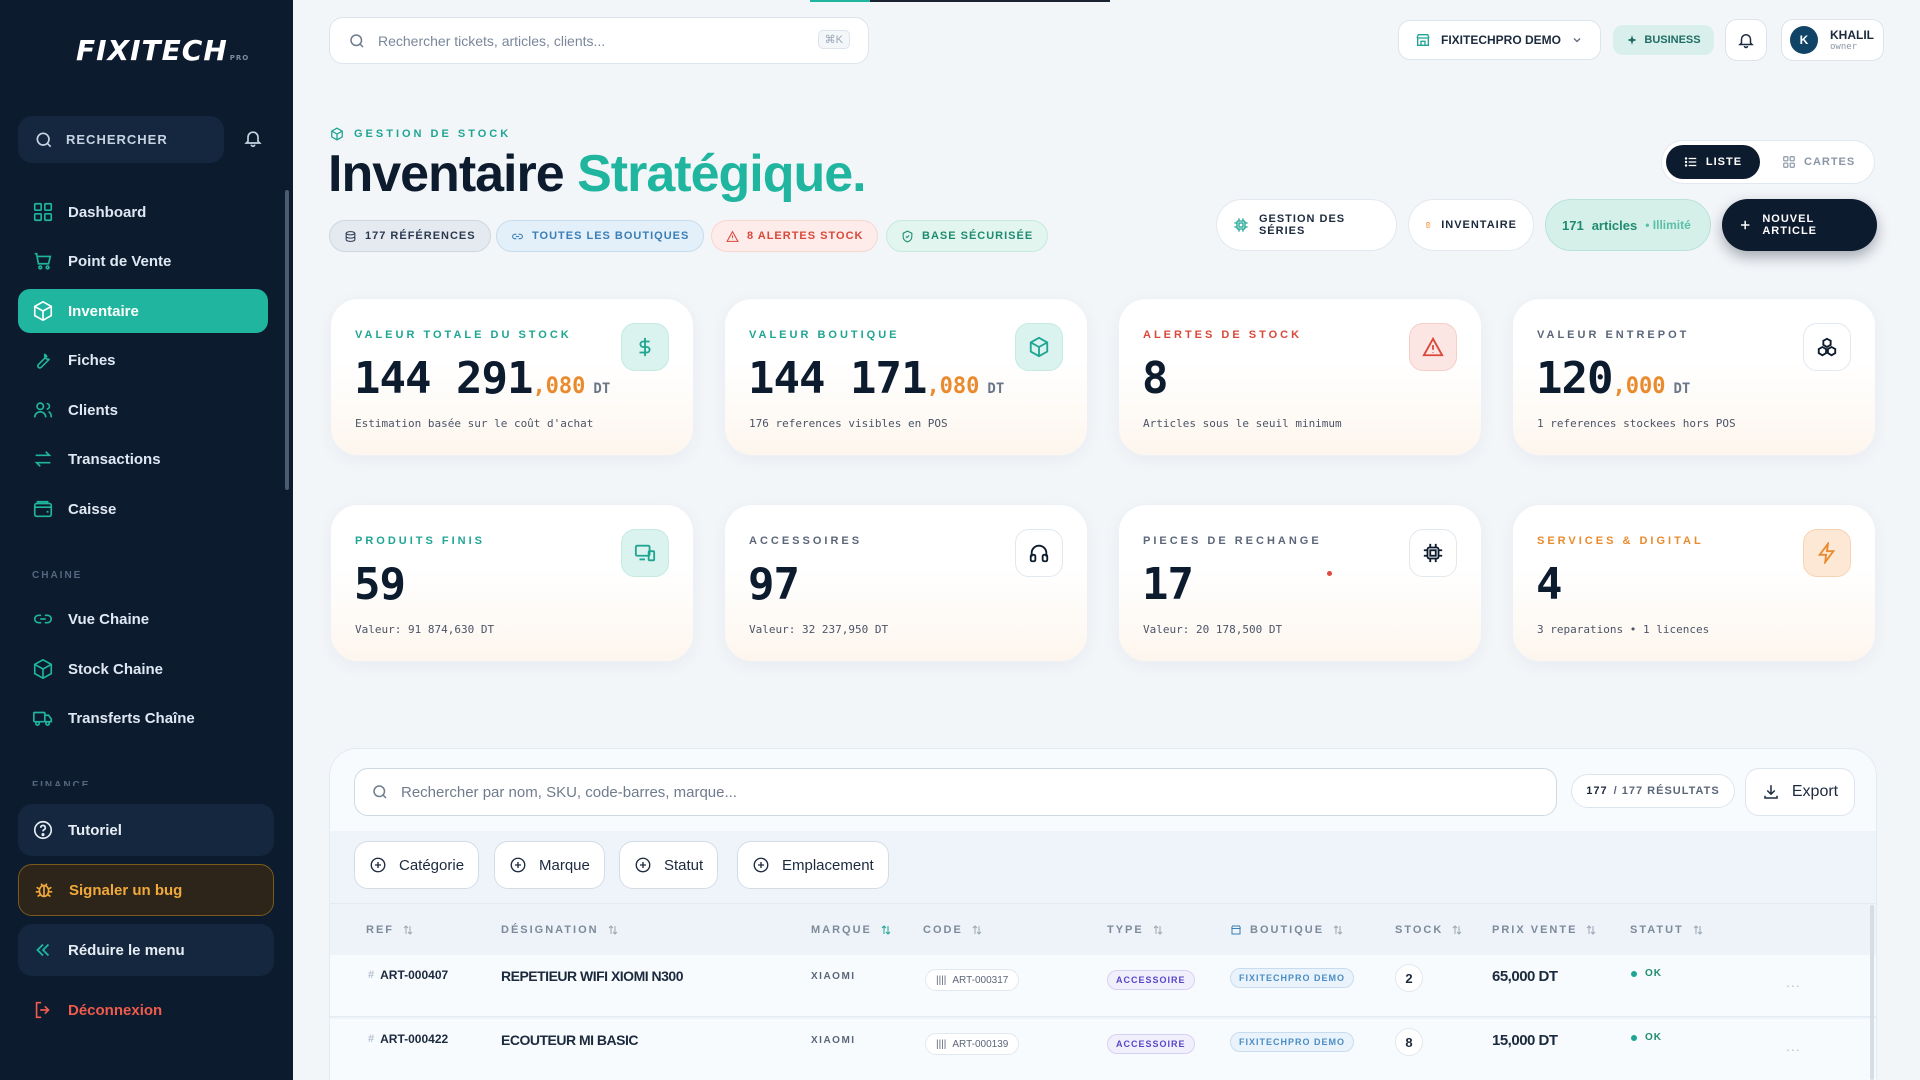  Describe the element at coordinates (1827, 553) in the screenshot. I see `bolt-icon` at that location.